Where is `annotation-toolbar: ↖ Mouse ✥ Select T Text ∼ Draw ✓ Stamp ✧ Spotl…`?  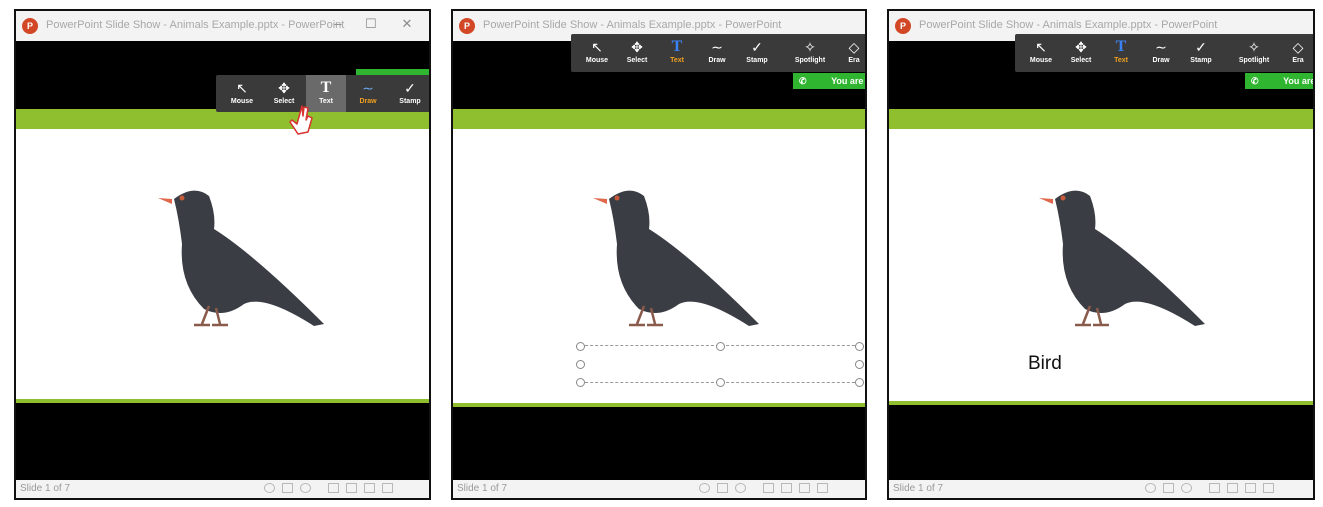 annotation-toolbar: ↖ Mouse ✥ Select T Text ∼ Draw ✓ Stamp ✧ Spotl… is located at coordinates (718, 53).